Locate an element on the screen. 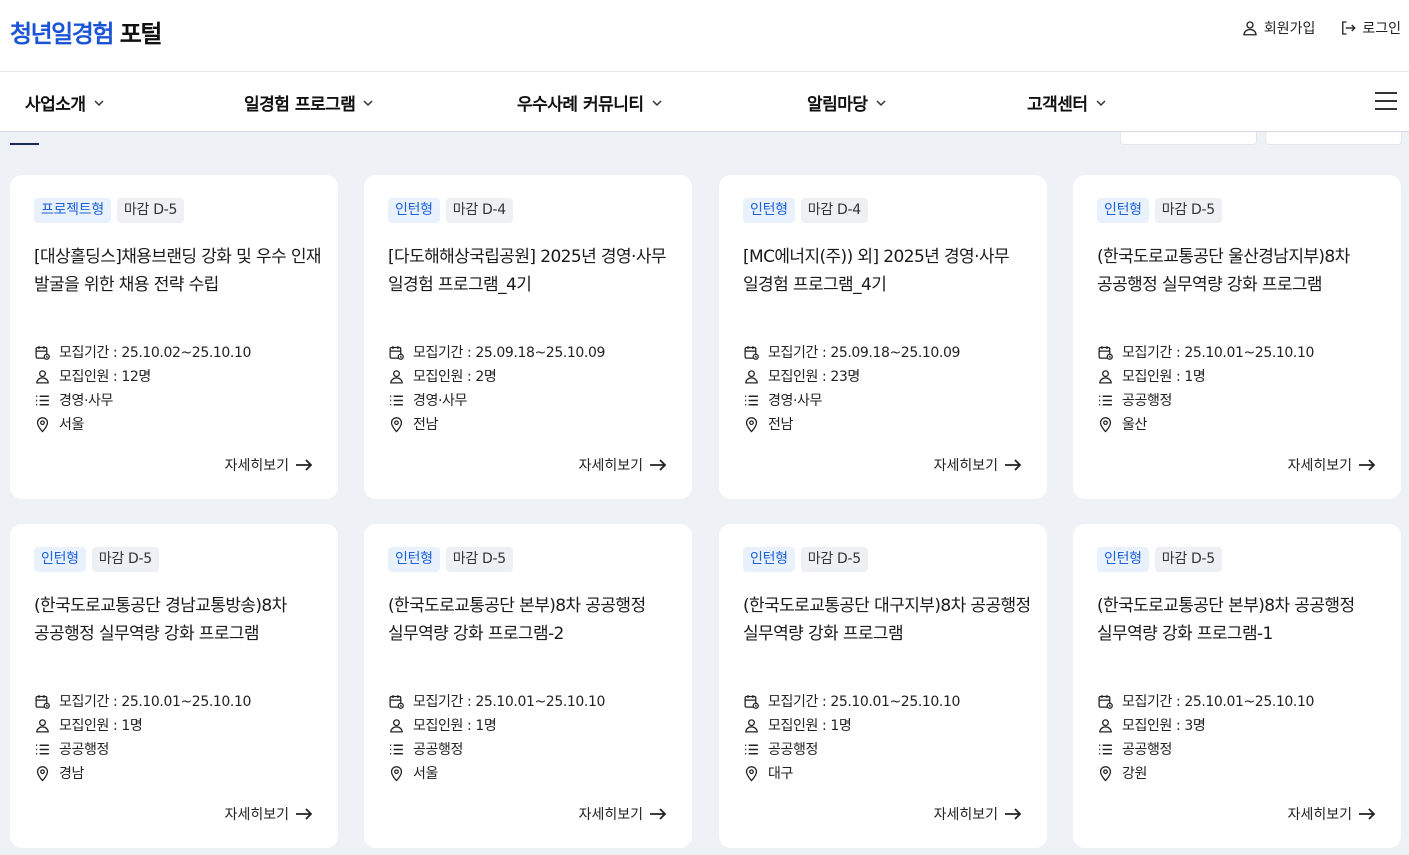  card-info: 모집기간 : 25.10.01~25.10.10 모집인원 : 1명 공공행정 경남 is located at coordinates (142, 737).